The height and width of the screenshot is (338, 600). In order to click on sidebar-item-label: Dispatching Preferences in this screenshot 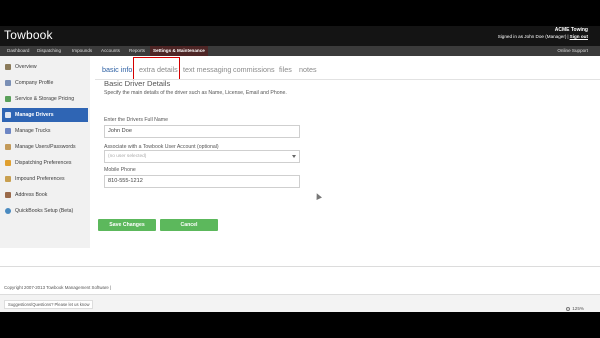, I will do `click(43, 163)`.